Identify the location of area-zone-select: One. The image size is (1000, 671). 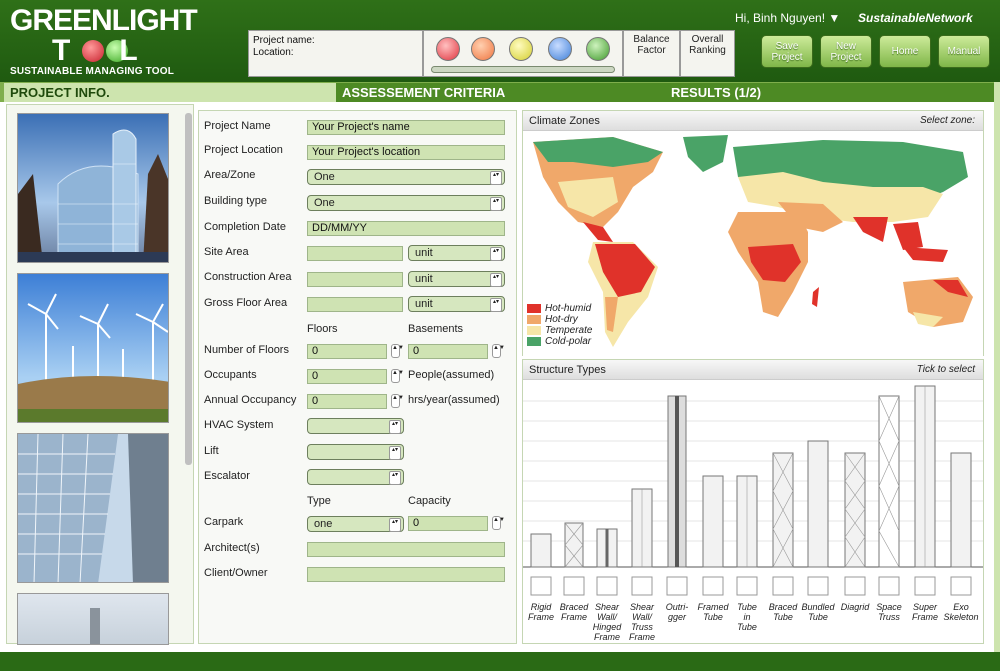
(406, 177).